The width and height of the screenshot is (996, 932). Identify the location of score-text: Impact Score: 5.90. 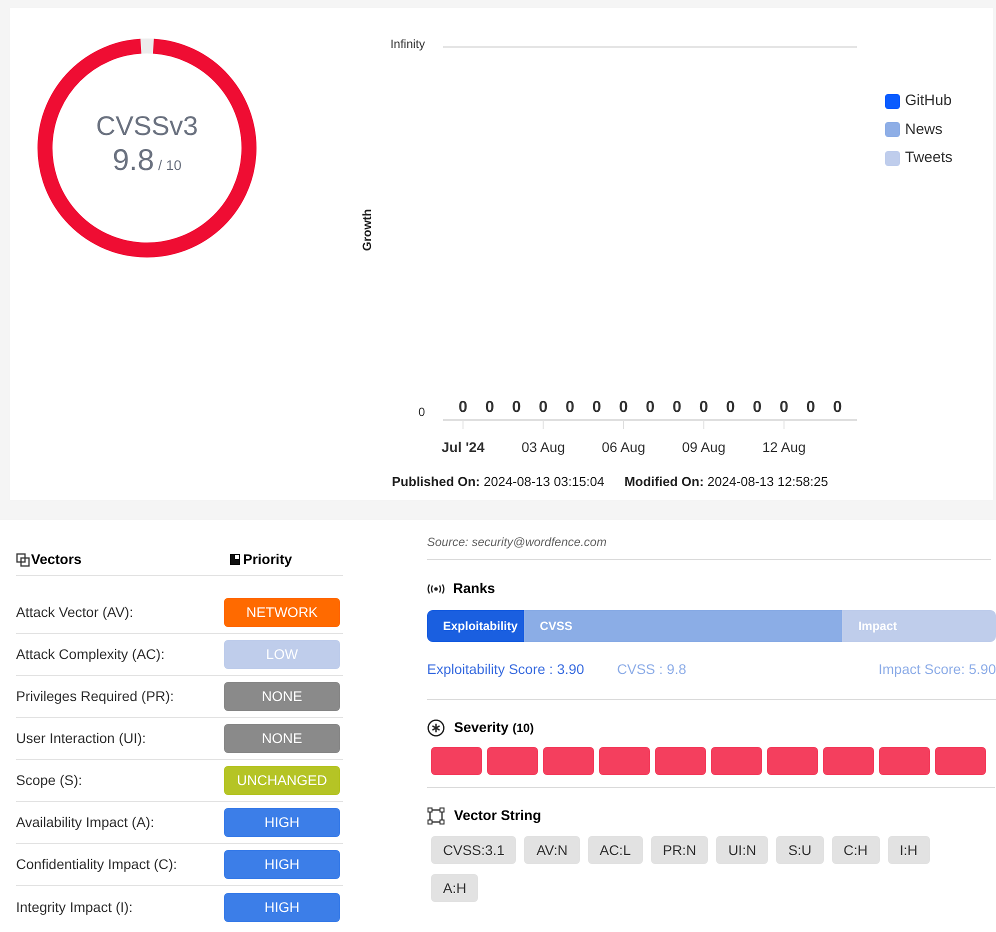
(937, 669).